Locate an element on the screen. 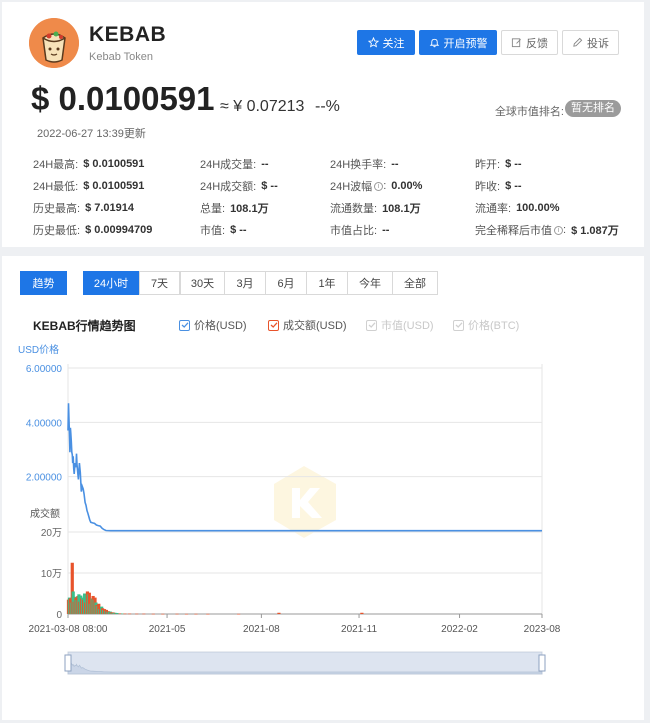 The height and width of the screenshot is (723, 650). stat-24h-turnover: 24H换手率: -- is located at coordinates (364, 164).